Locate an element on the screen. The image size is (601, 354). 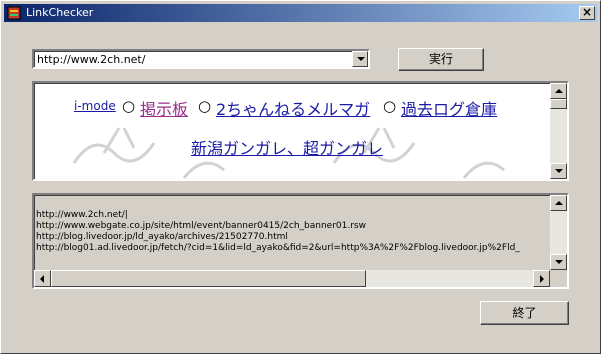
arrow-right-icon is located at coordinates (542, 279).